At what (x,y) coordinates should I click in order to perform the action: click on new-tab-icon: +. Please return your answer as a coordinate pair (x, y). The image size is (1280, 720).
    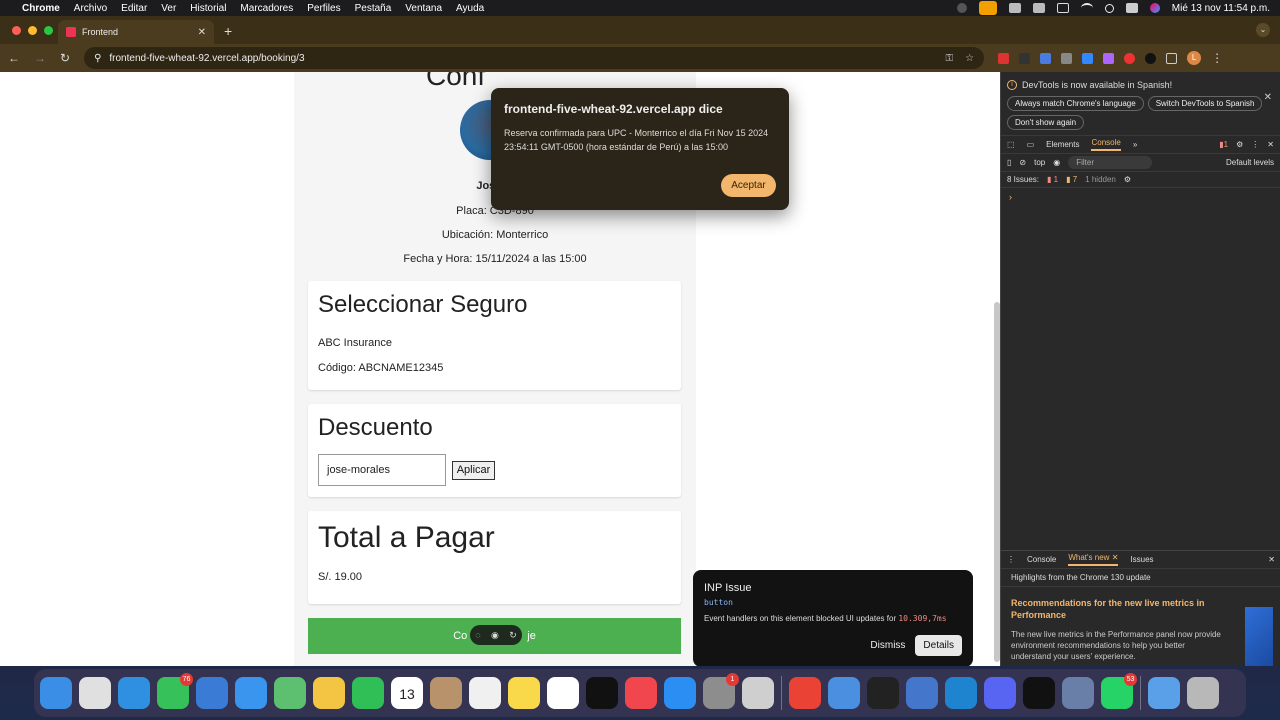
    Looking at the image, I should click on (228, 31).